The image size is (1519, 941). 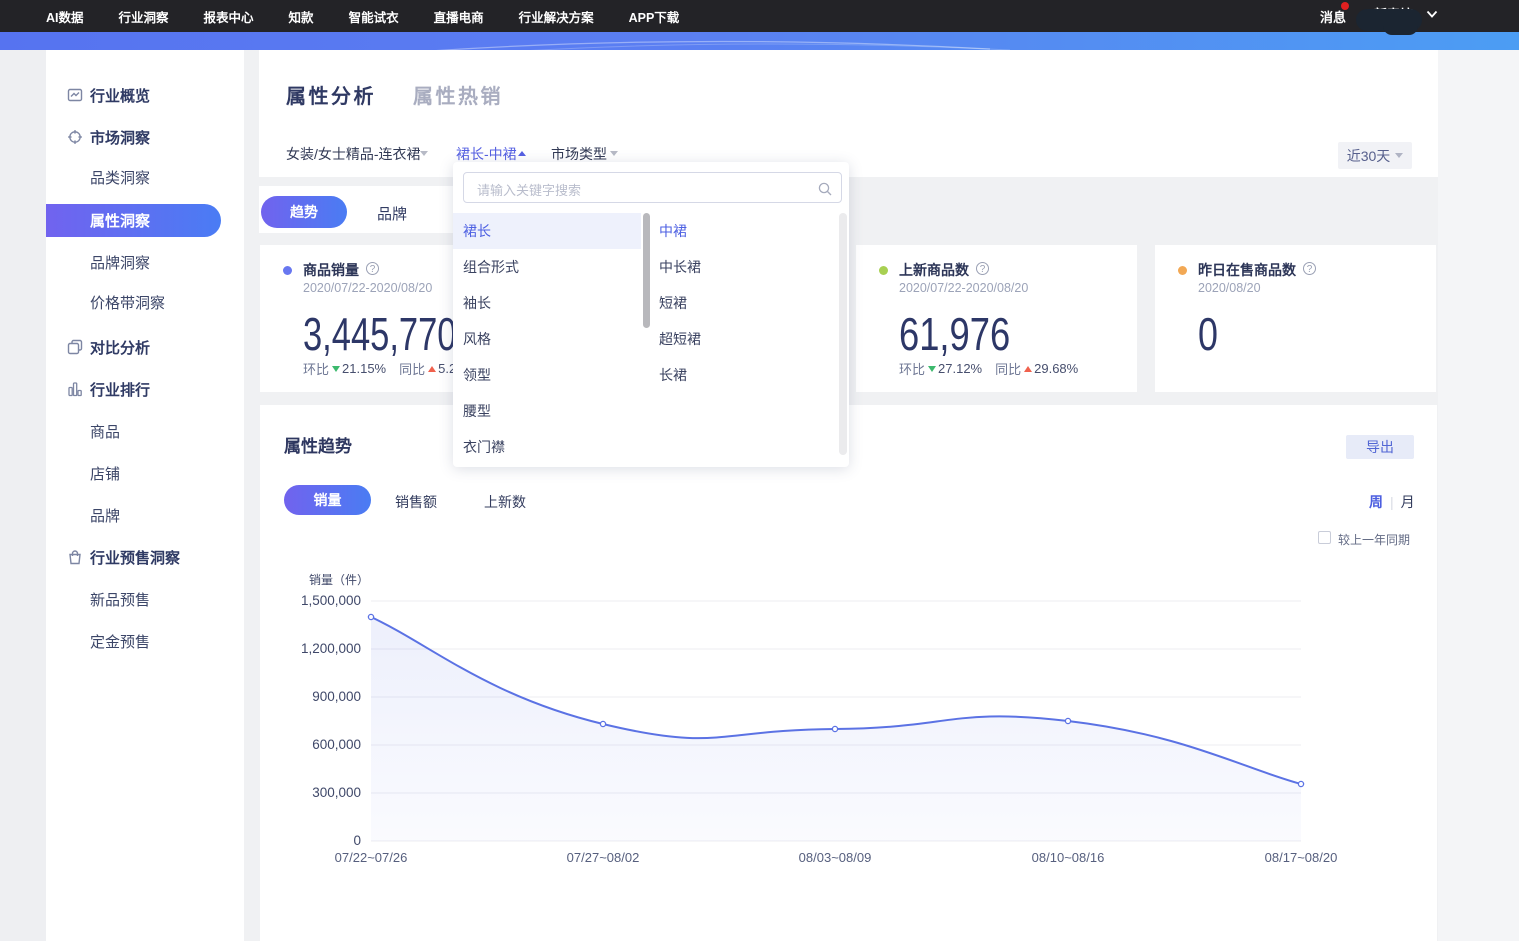 What do you see at coordinates (1301, 857) in the screenshot?
I see `svg-text: 08/17~08/20` at bounding box center [1301, 857].